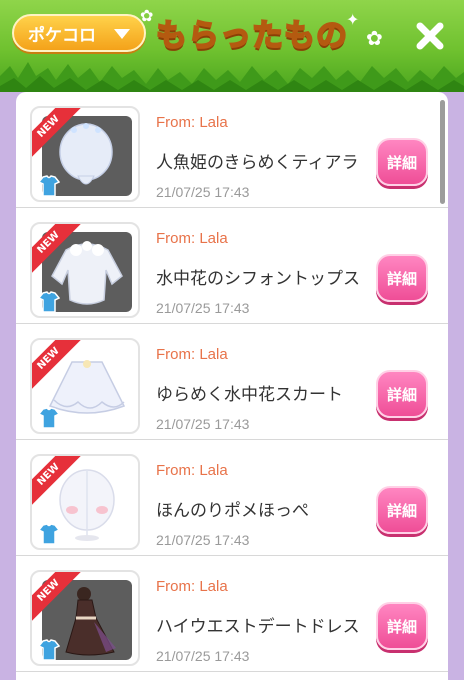 The width and height of the screenshot is (464, 680). I want to click on tiara-icon, so click(86, 154).